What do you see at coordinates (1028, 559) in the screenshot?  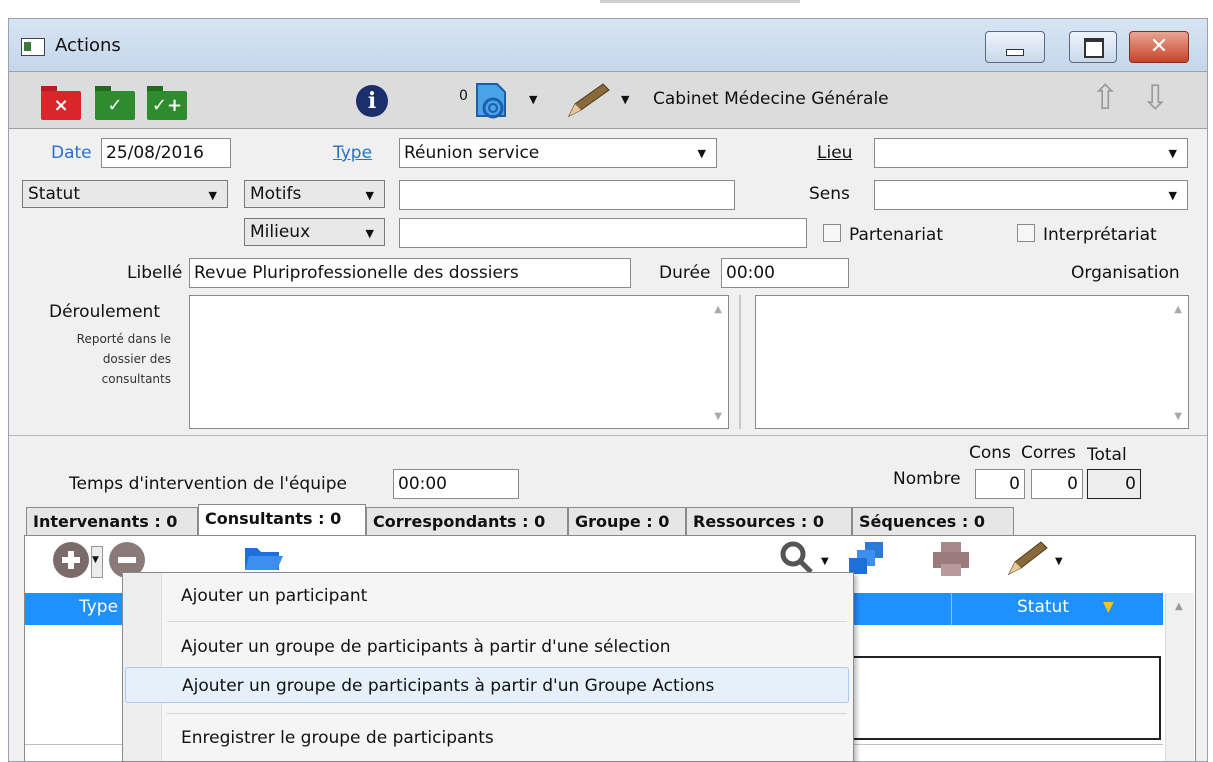 I see `edit-pencil-icon` at bounding box center [1028, 559].